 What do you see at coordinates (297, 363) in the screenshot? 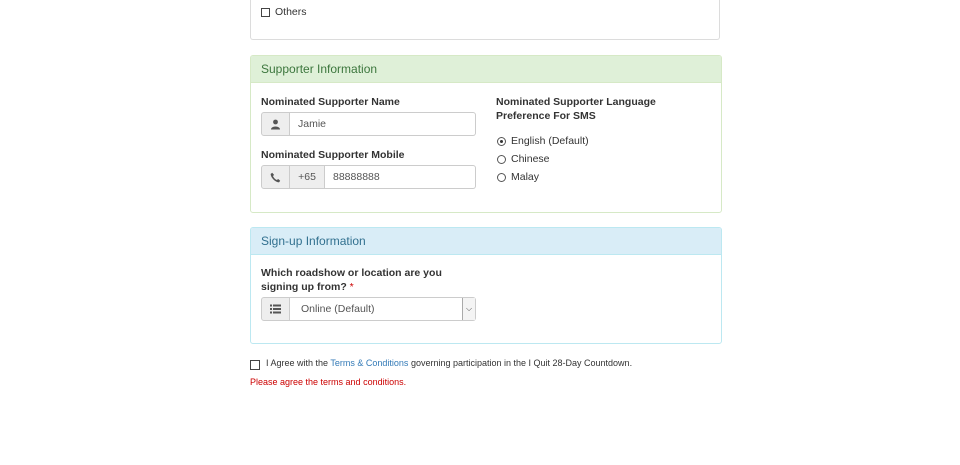
I see `agree-text-before: I Agree with the` at bounding box center [297, 363].